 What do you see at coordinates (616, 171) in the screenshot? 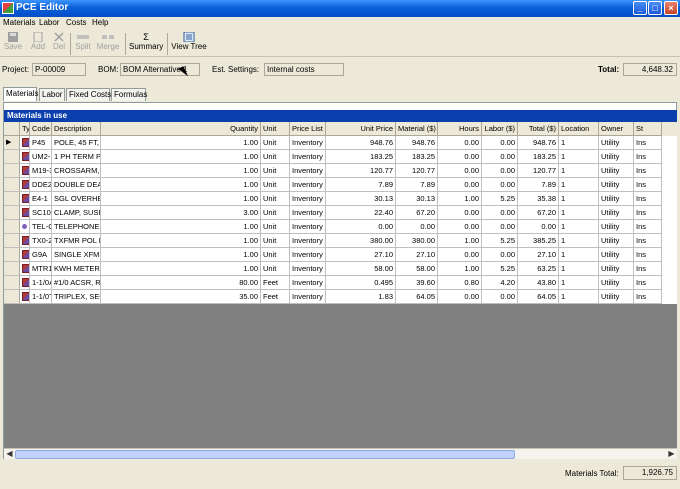
I see `owner-cell: Utility` at bounding box center [616, 171].